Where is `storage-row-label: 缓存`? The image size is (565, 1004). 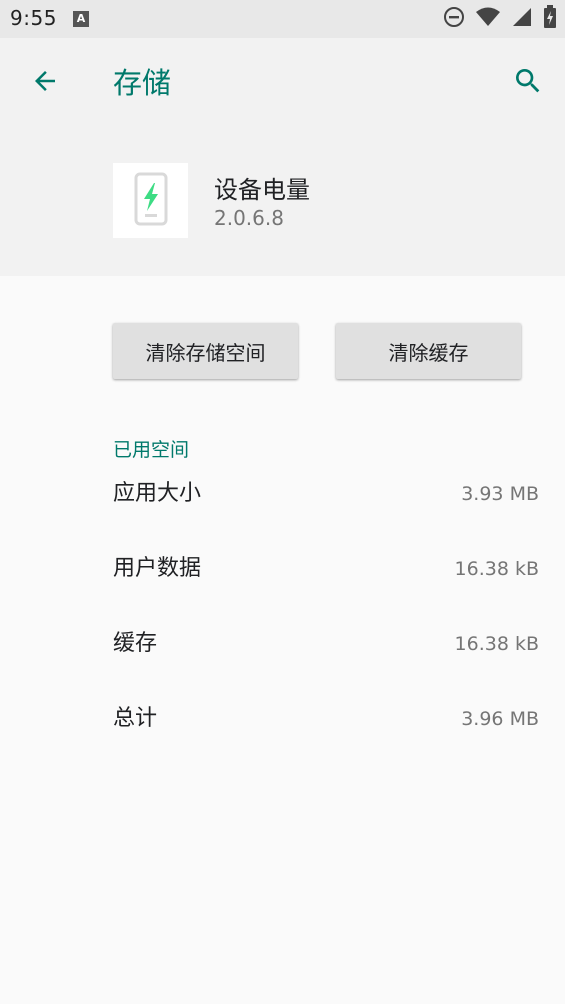
storage-row-label: 缓存 is located at coordinates (135, 643).